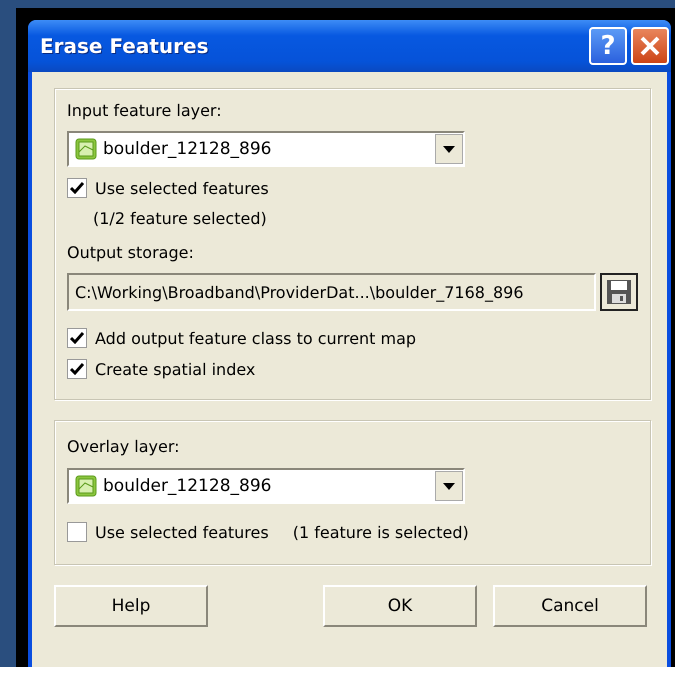 The image size is (675, 673). Describe the element at coordinates (255, 338) in the screenshot. I see `checkbox-label: Add output feature class to current map` at that location.